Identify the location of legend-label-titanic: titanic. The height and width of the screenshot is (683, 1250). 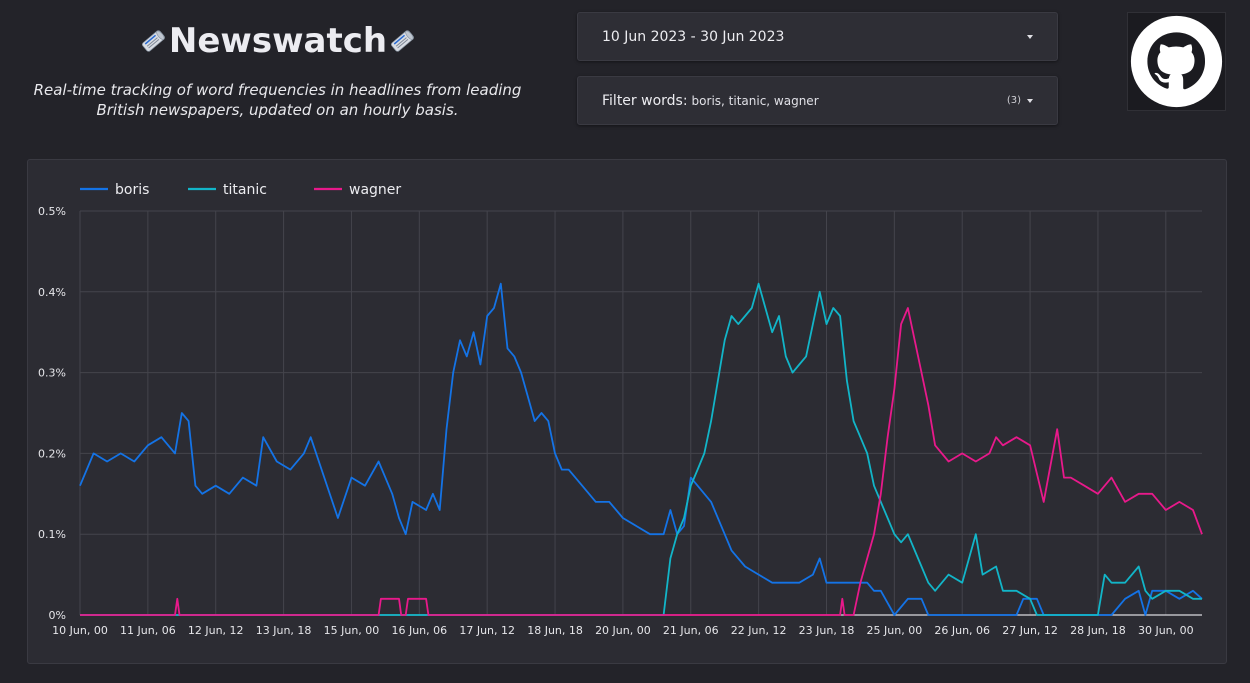
(245, 190).